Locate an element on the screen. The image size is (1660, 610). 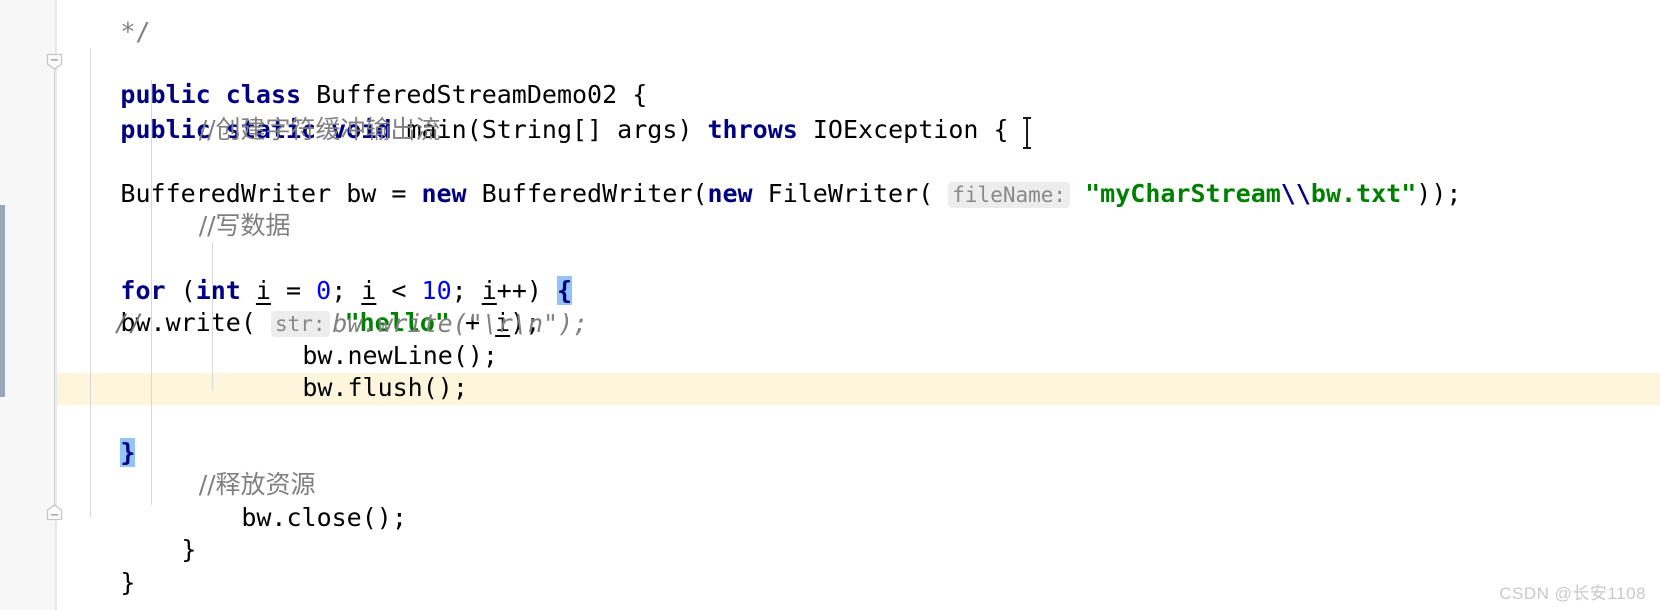
code-line-method-closing-brace: } is located at coordinates (830, 533).